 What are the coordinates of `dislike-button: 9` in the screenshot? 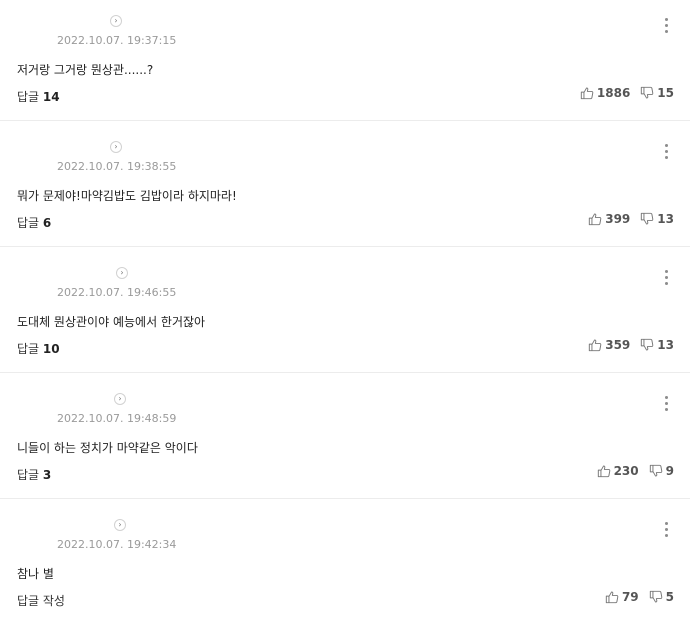 It's located at (661, 471).